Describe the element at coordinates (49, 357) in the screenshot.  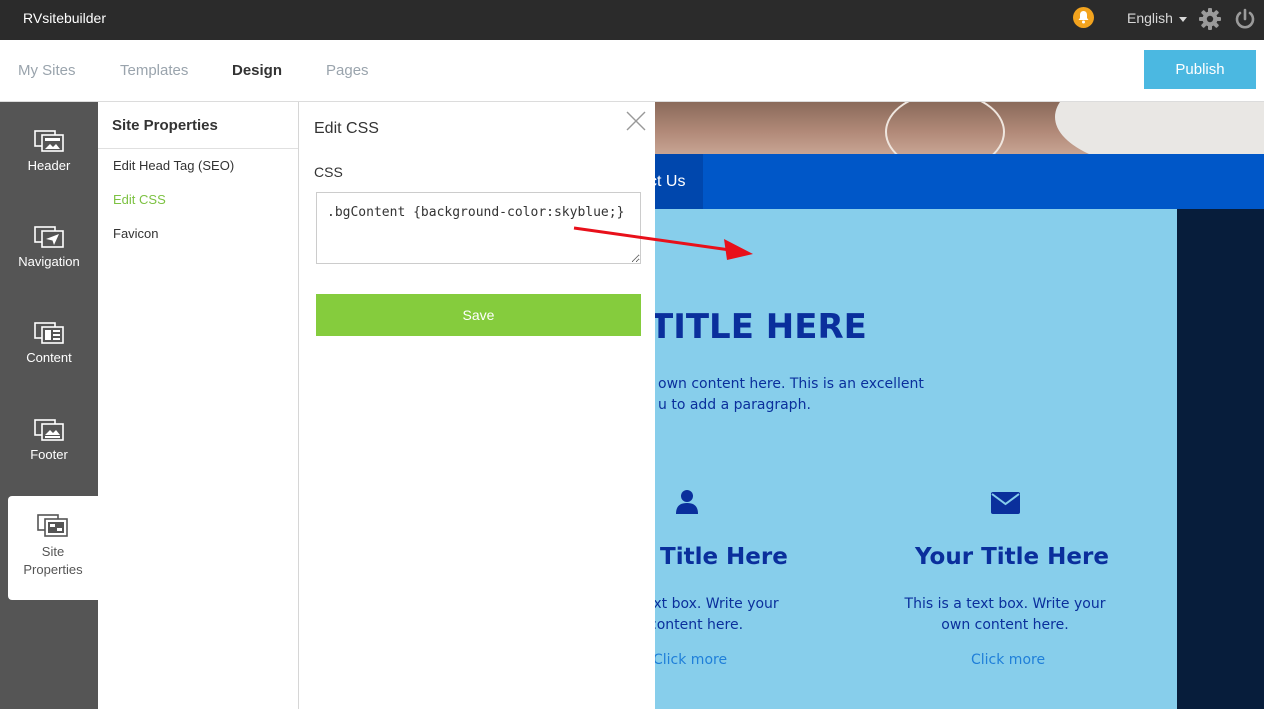
I see `sidebar-item-label: Content` at that location.